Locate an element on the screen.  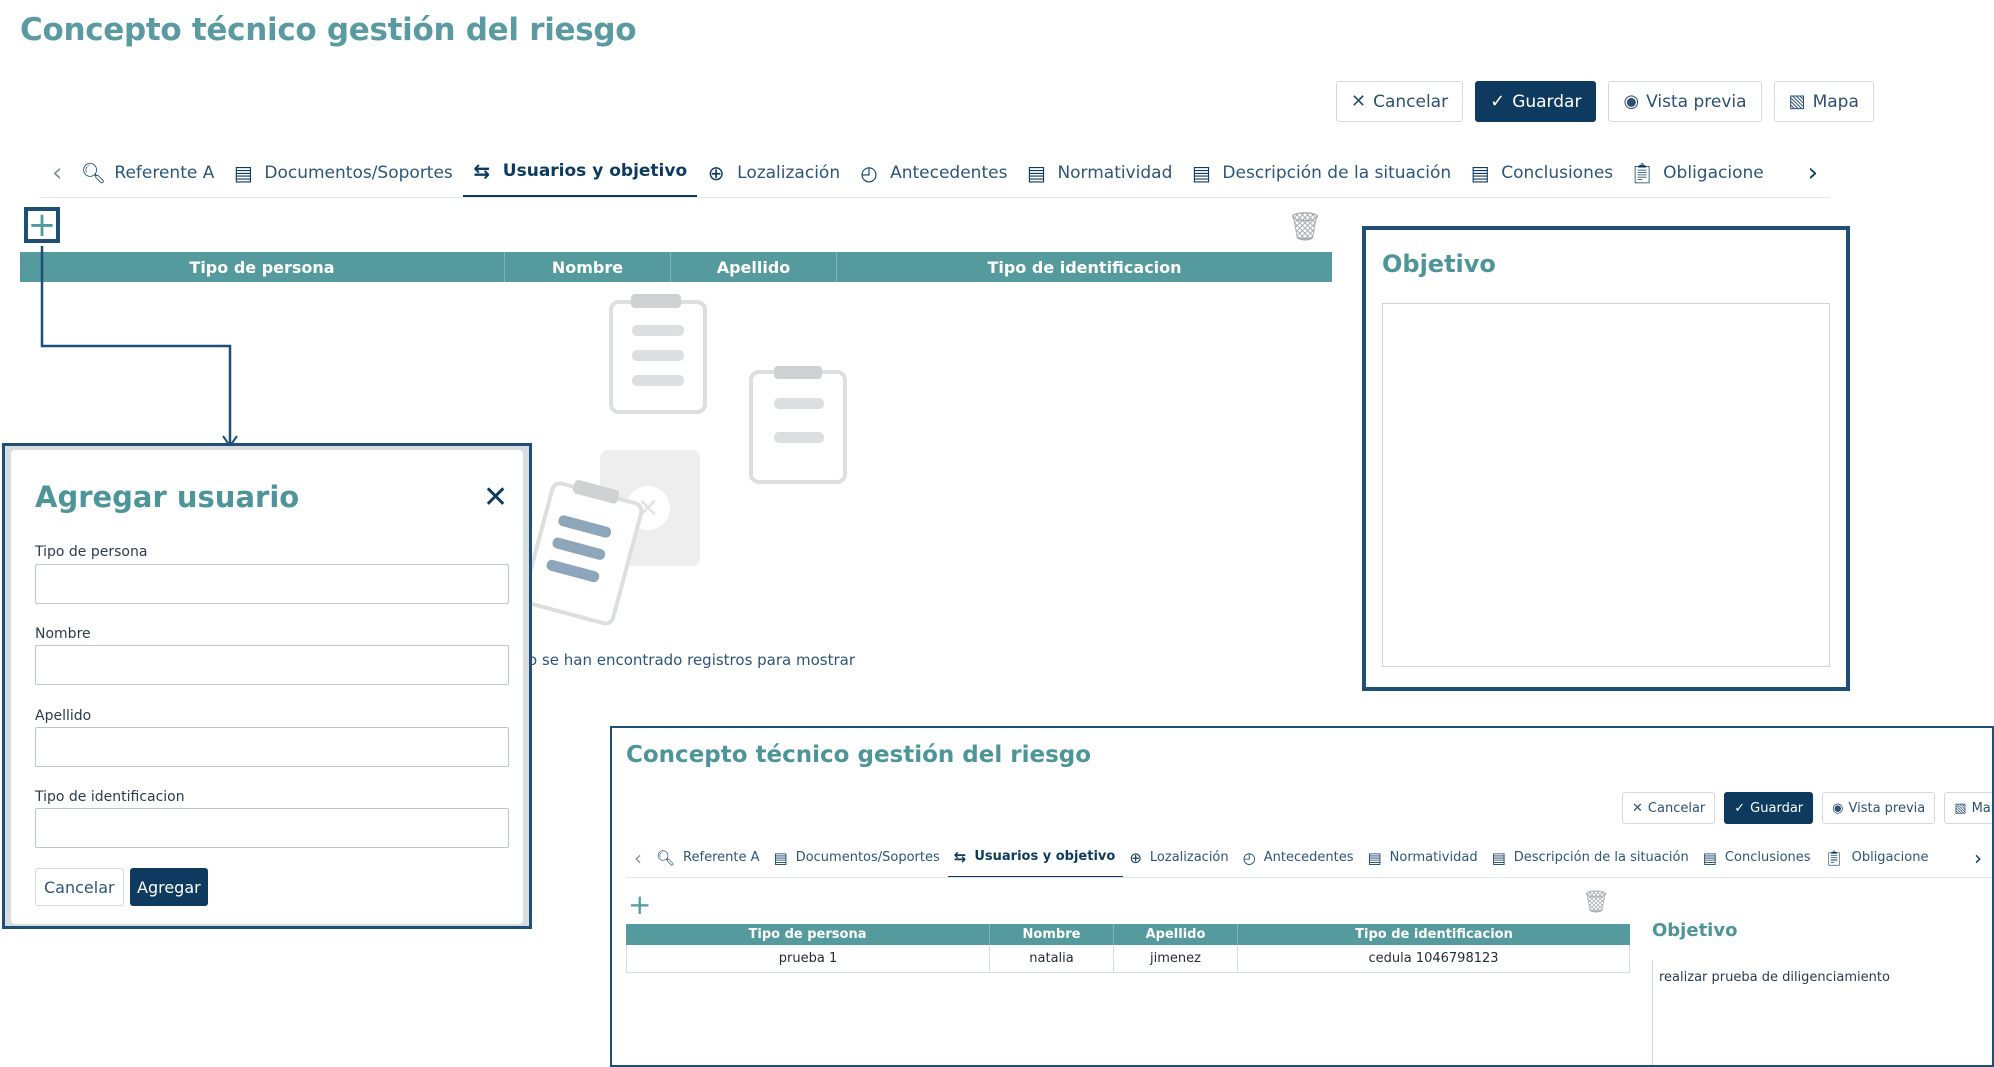
modal-cancel-button: Cancelar is located at coordinates (79, 887).